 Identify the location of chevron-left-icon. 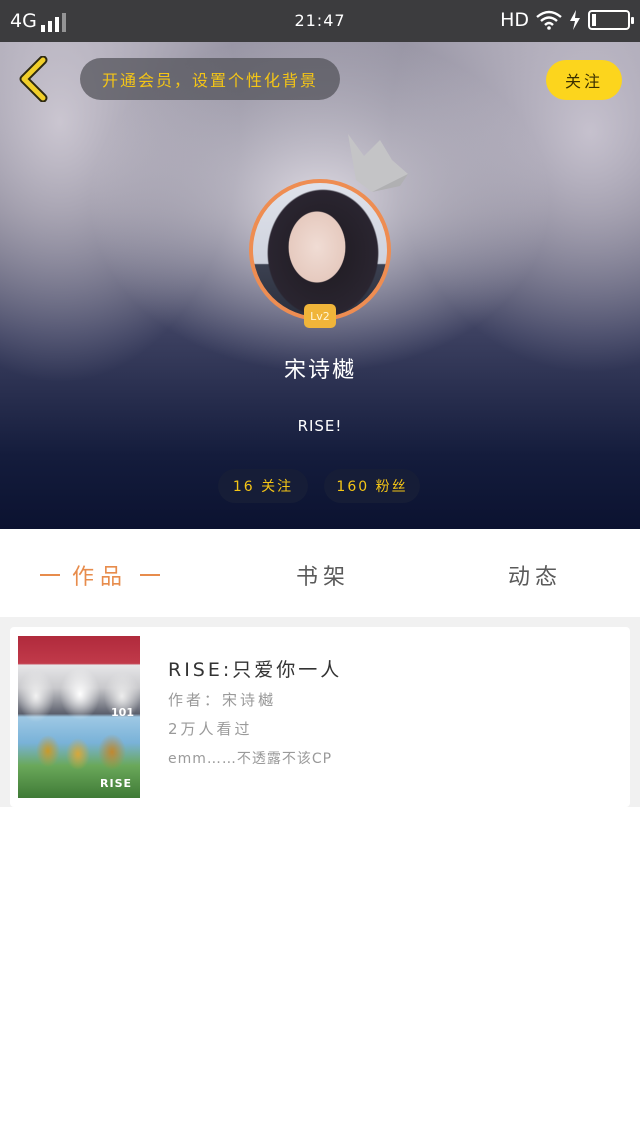
(33, 79).